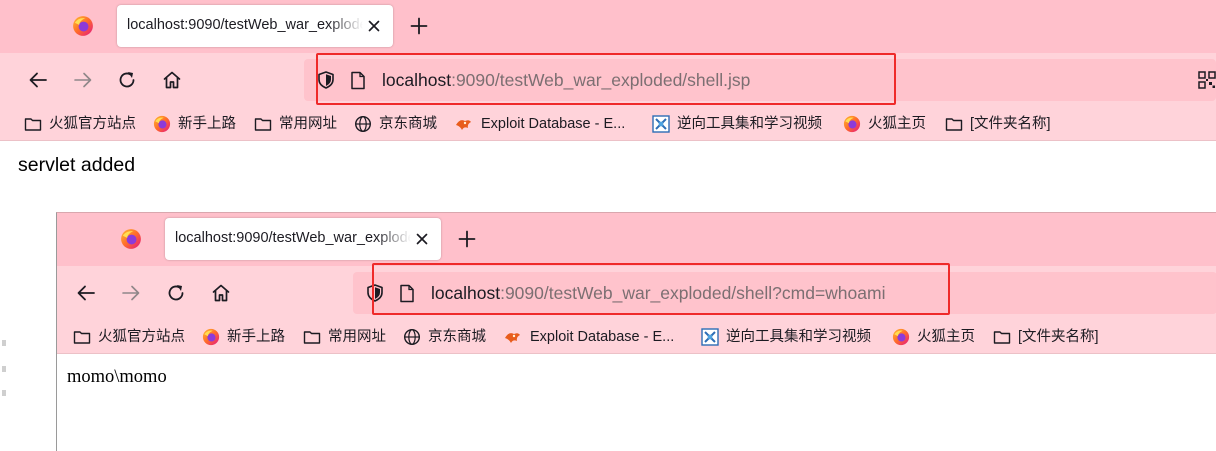 Image resolution: width=1216 pixels, height=451 pixels. What do you see at coordinates (4, 368) in the screenshot?
I see `window-edge-marks` at bounding box center [4, 368].